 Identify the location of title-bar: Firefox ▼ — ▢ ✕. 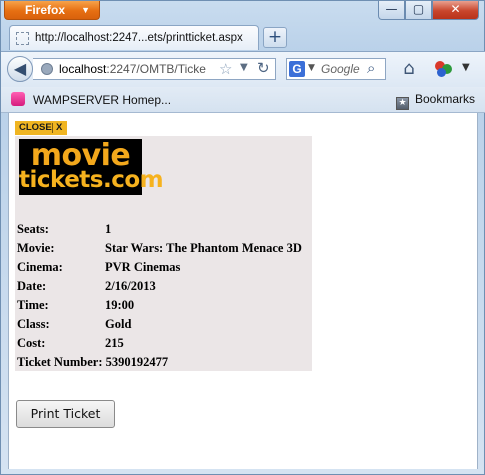
(243, 12).